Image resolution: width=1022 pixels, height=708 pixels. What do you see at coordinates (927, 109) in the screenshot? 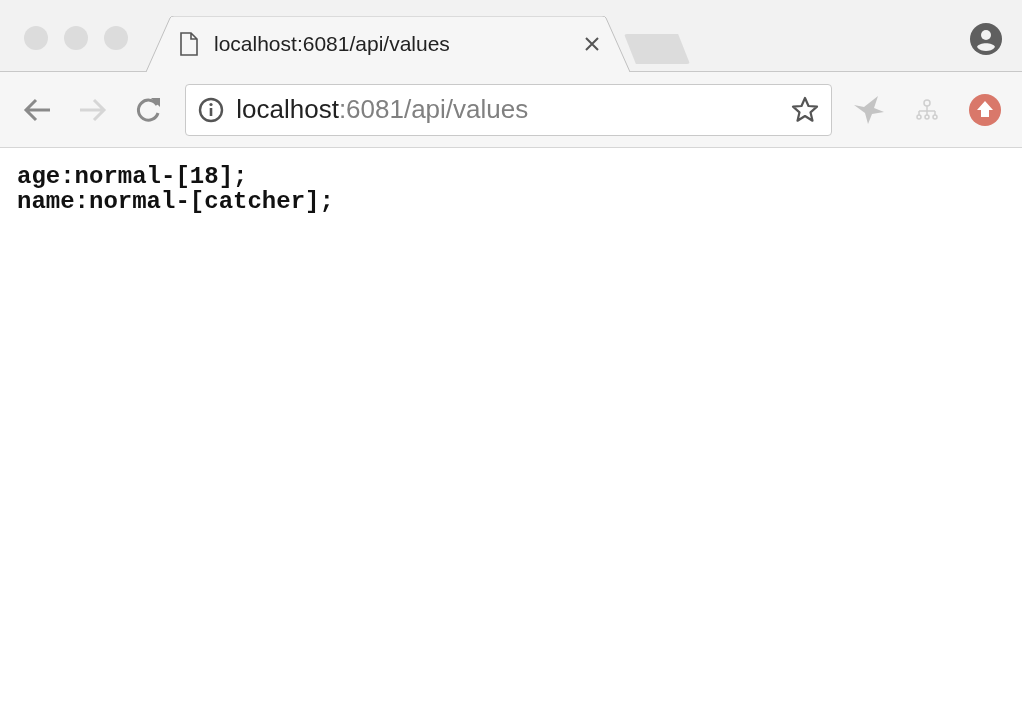
I see `sitemap-icon` at bounding box center [927, 109].